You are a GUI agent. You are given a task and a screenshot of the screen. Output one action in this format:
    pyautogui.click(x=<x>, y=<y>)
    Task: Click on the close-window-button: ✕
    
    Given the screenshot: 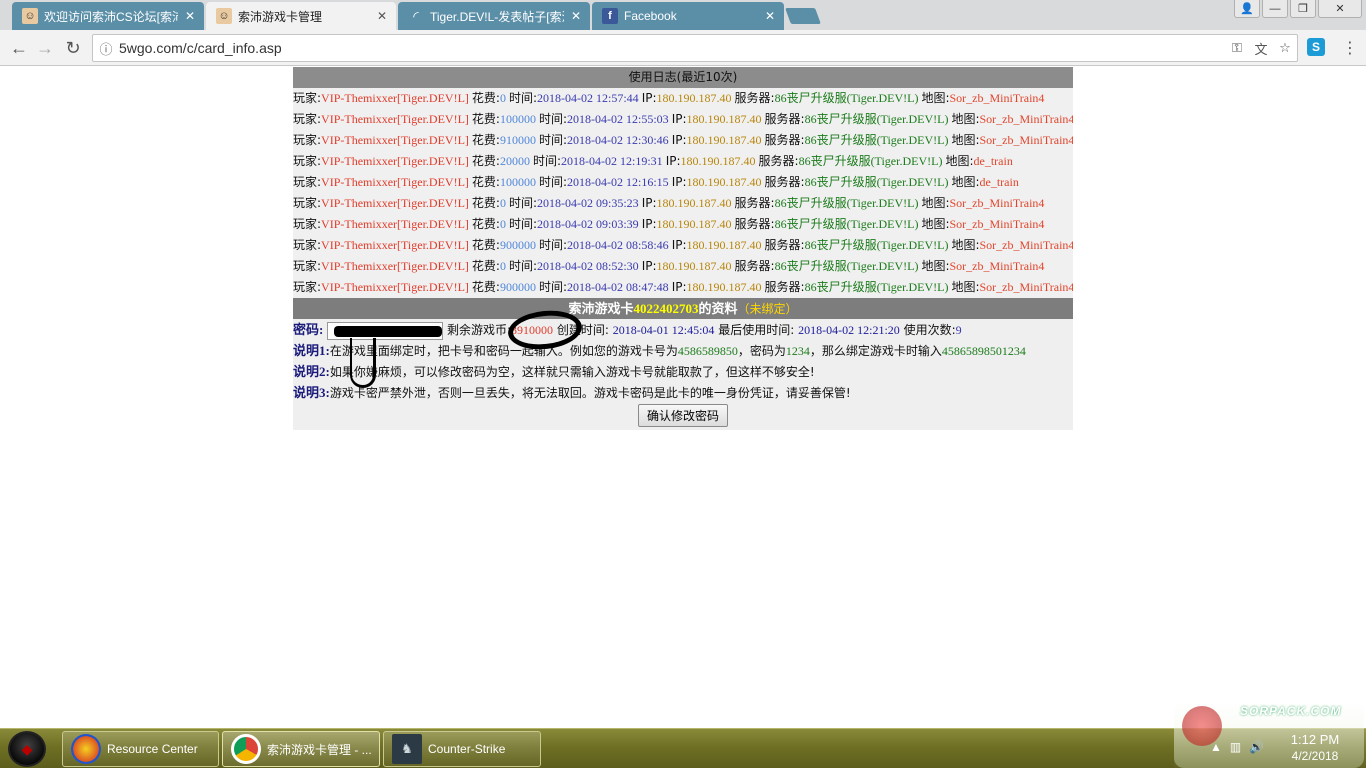 What is the action you would take?
    pyautogui.click(x=1340, y=9)
    